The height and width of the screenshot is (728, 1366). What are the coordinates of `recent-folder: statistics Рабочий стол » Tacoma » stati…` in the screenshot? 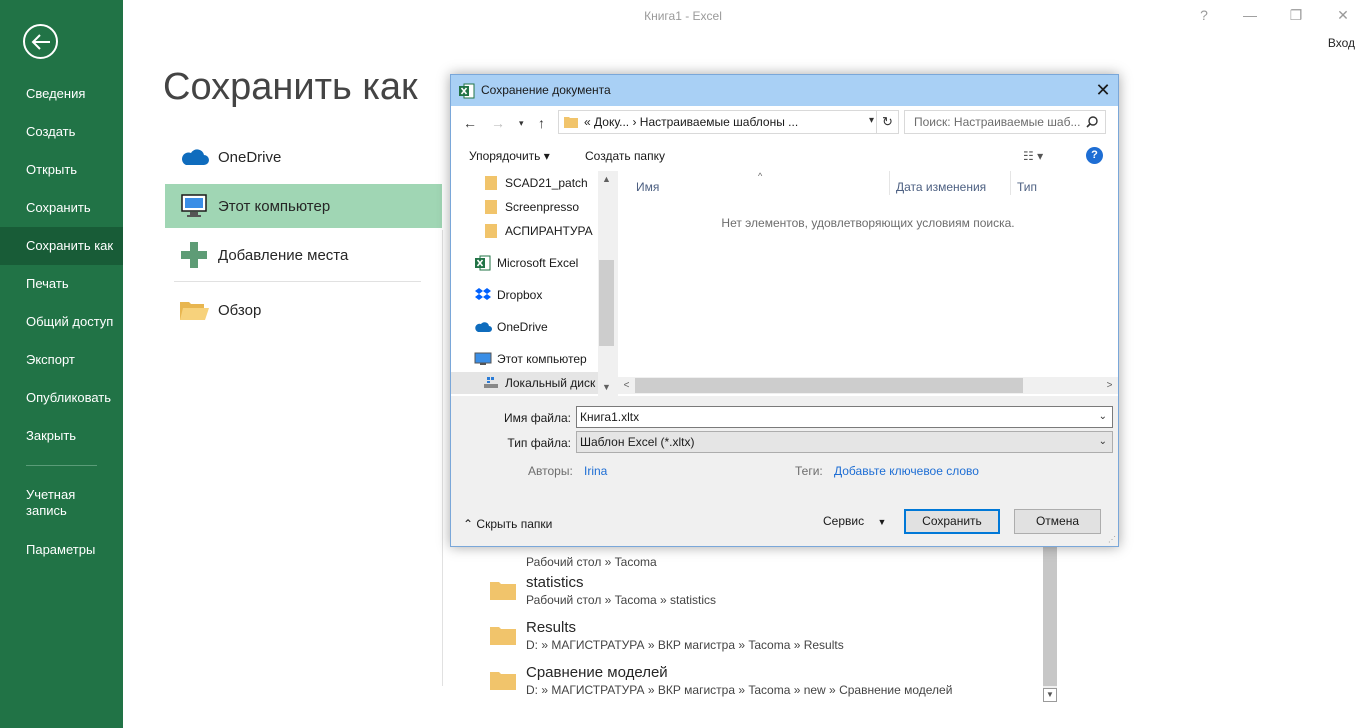 It's located at (770, 592).